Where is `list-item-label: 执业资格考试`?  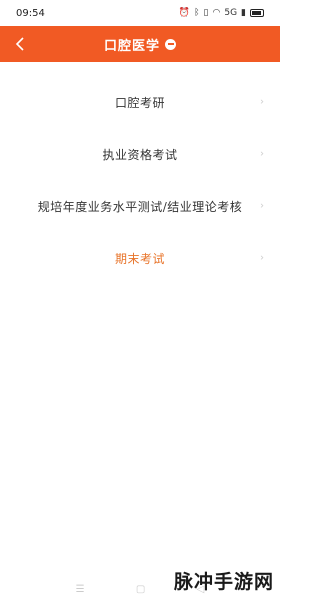 list-item-label: 执业资格考试 is located at coordinates (140, 154).